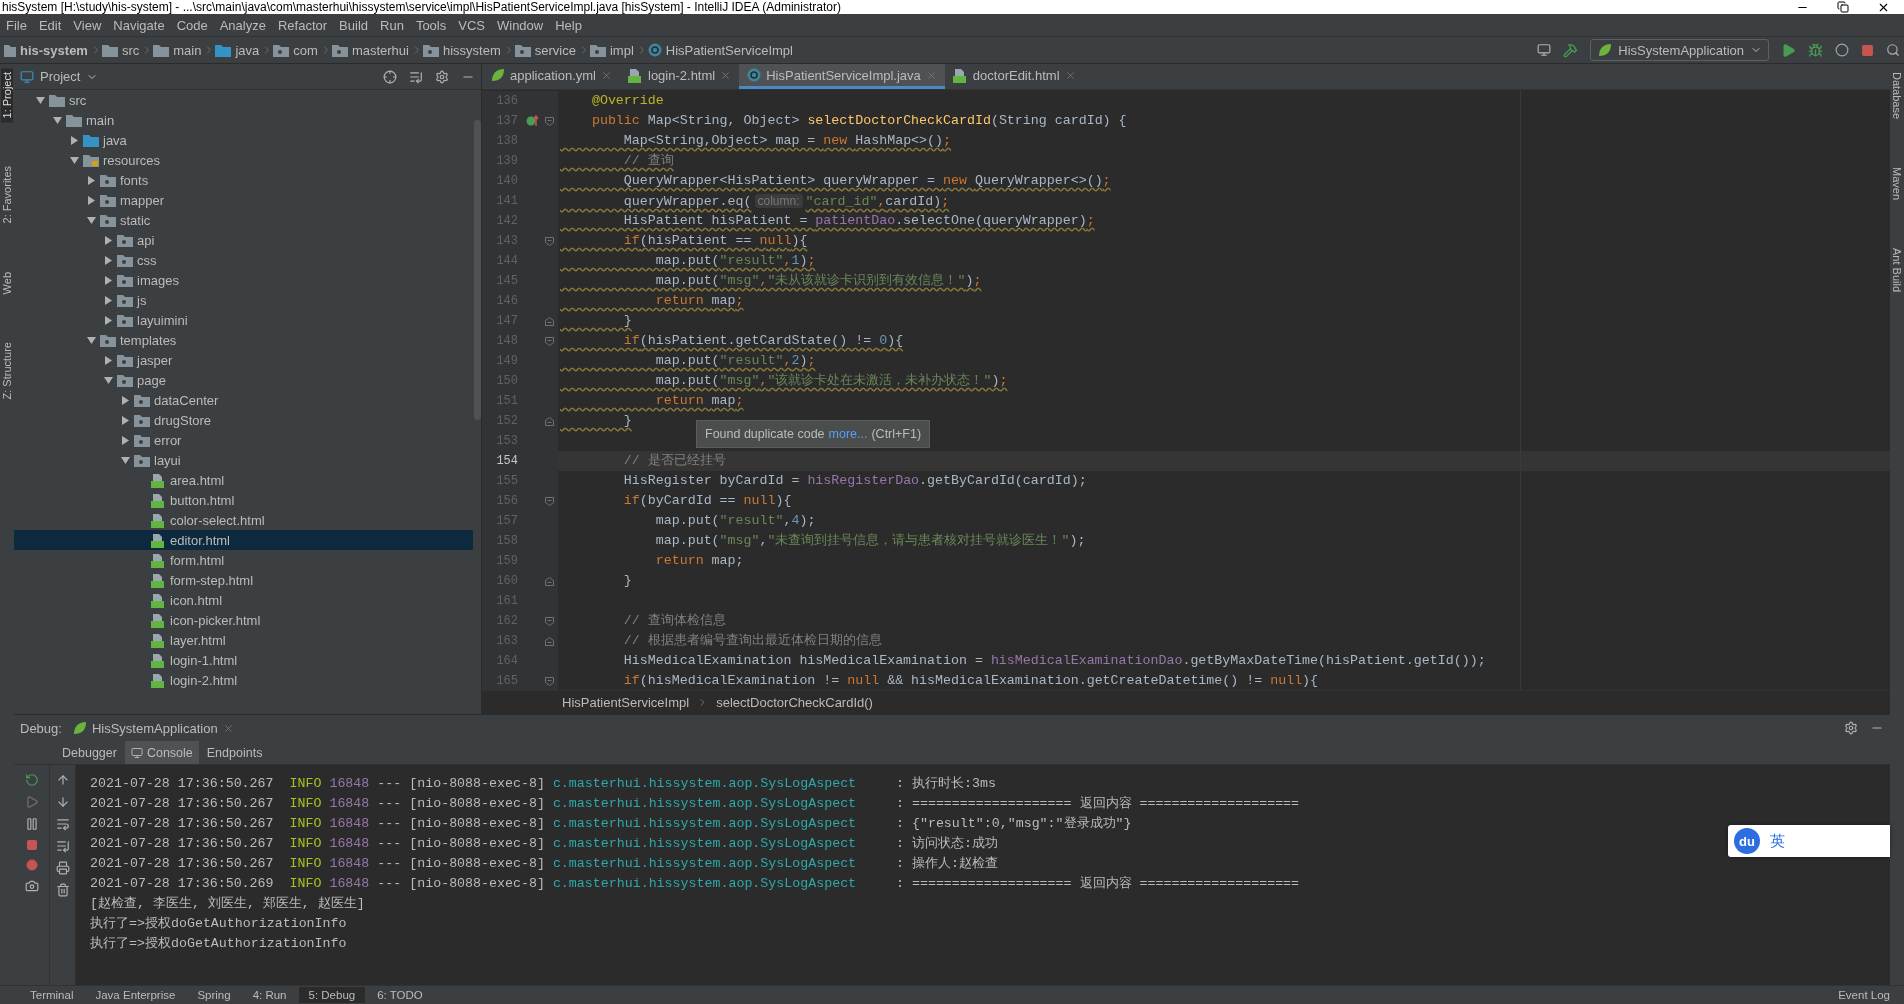  What do you see at coordinates (243, 300) in the screenshot?
I see `tree-item: js` at bounding box center [243, 300].